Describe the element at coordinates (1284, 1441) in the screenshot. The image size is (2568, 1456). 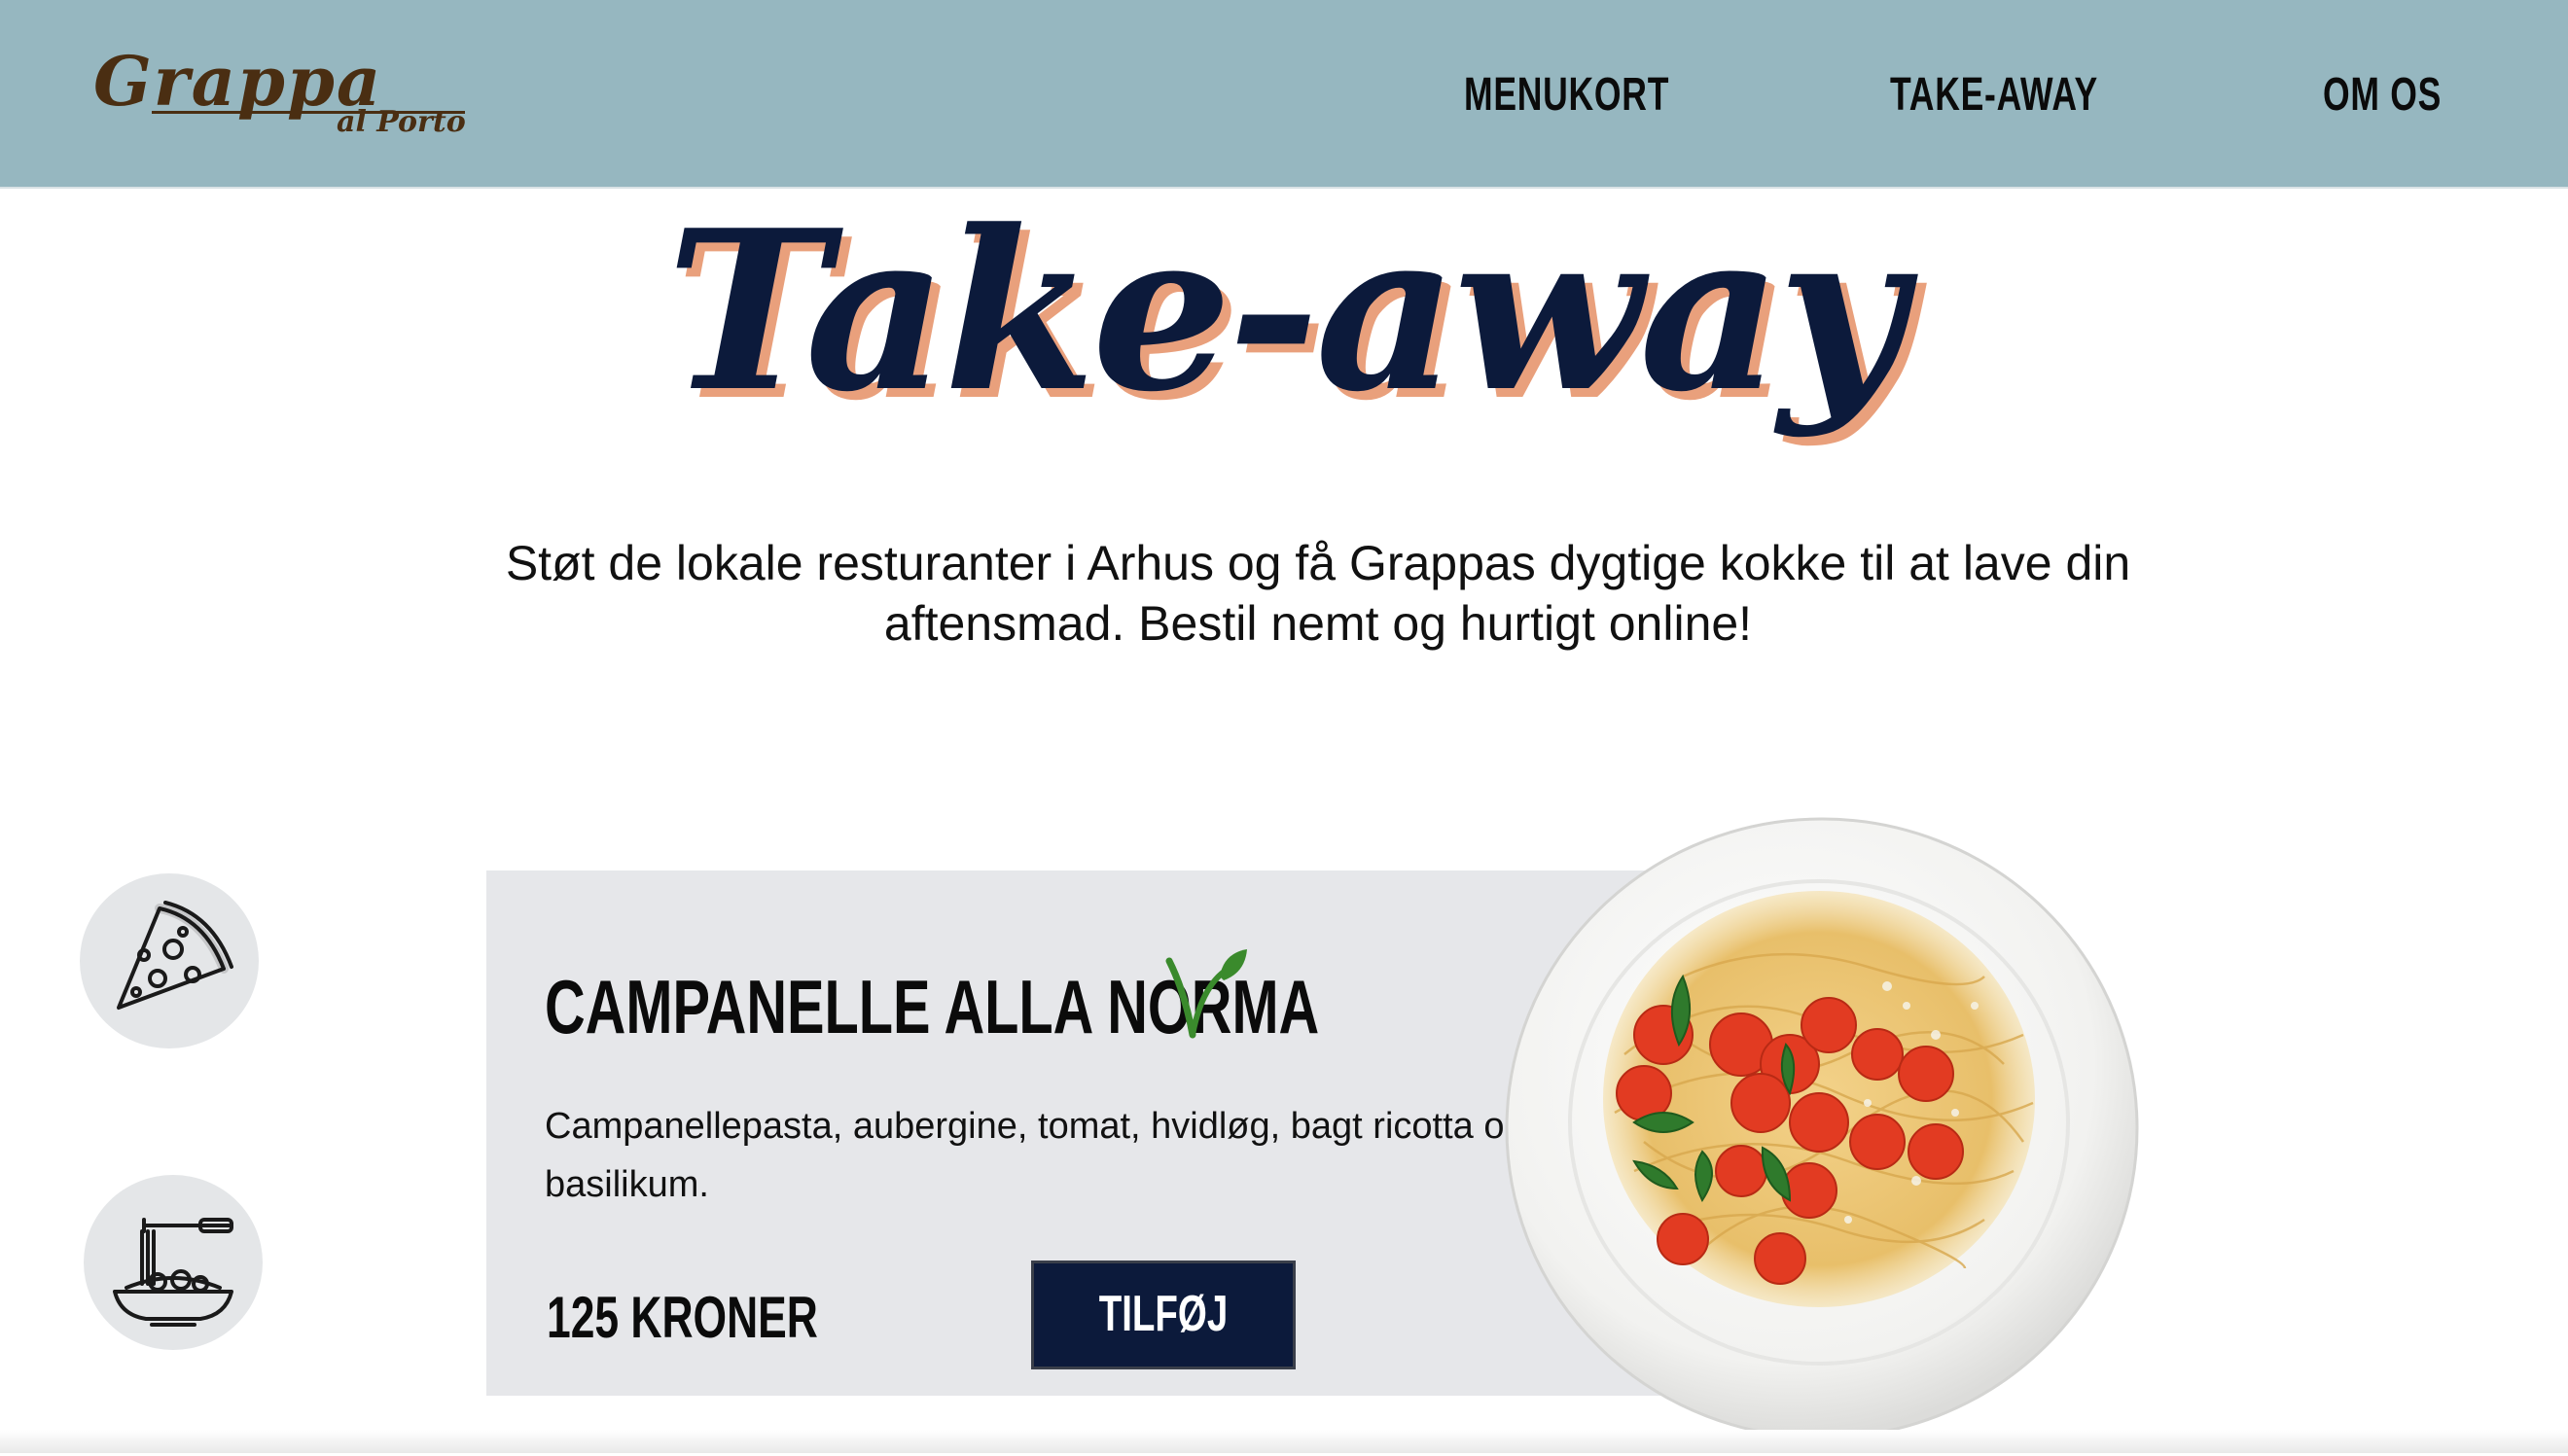
I see `page-bottom-shadow` at that location.